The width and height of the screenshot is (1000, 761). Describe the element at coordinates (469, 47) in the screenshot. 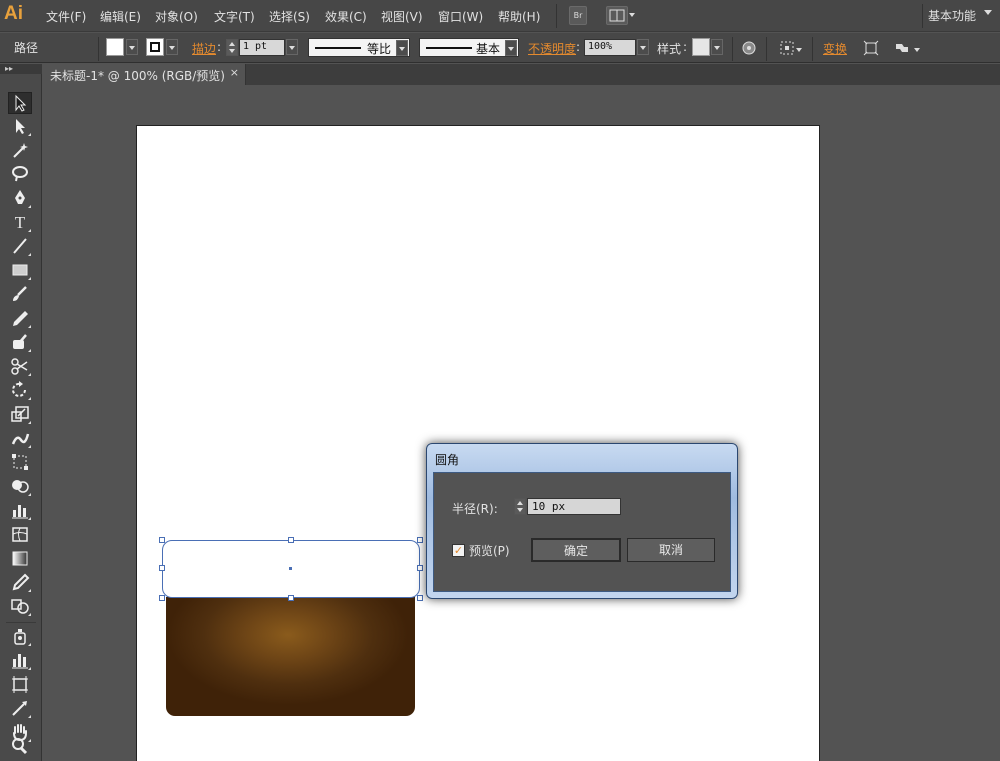

I see `brush-definition-select: 基本` at that location.